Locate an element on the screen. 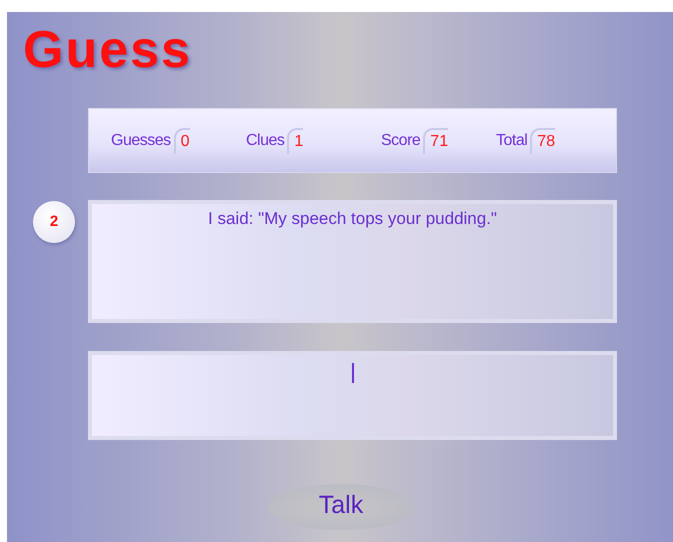 The height and width of the screenshot is (542, 673). stat-label: Clues is located at coordinates (265, 140).